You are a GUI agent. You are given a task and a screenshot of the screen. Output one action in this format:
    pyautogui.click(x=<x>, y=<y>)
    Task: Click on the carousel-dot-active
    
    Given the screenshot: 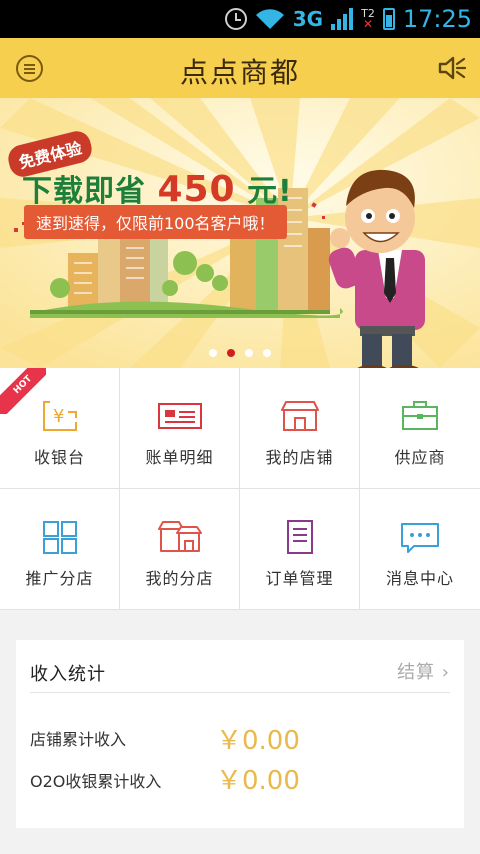 What is the action you would take?
    pyautogui.click(x=231, y=353)
    